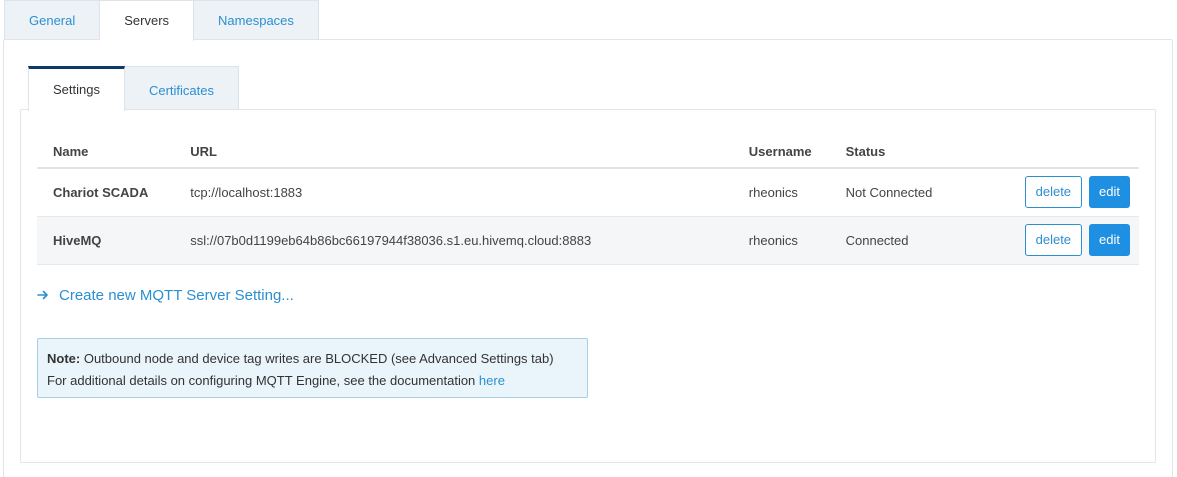  What do you see at coordinates (52, 20) in the screenshot?
I see `tab-general: General` at bounding box center [52, 20].